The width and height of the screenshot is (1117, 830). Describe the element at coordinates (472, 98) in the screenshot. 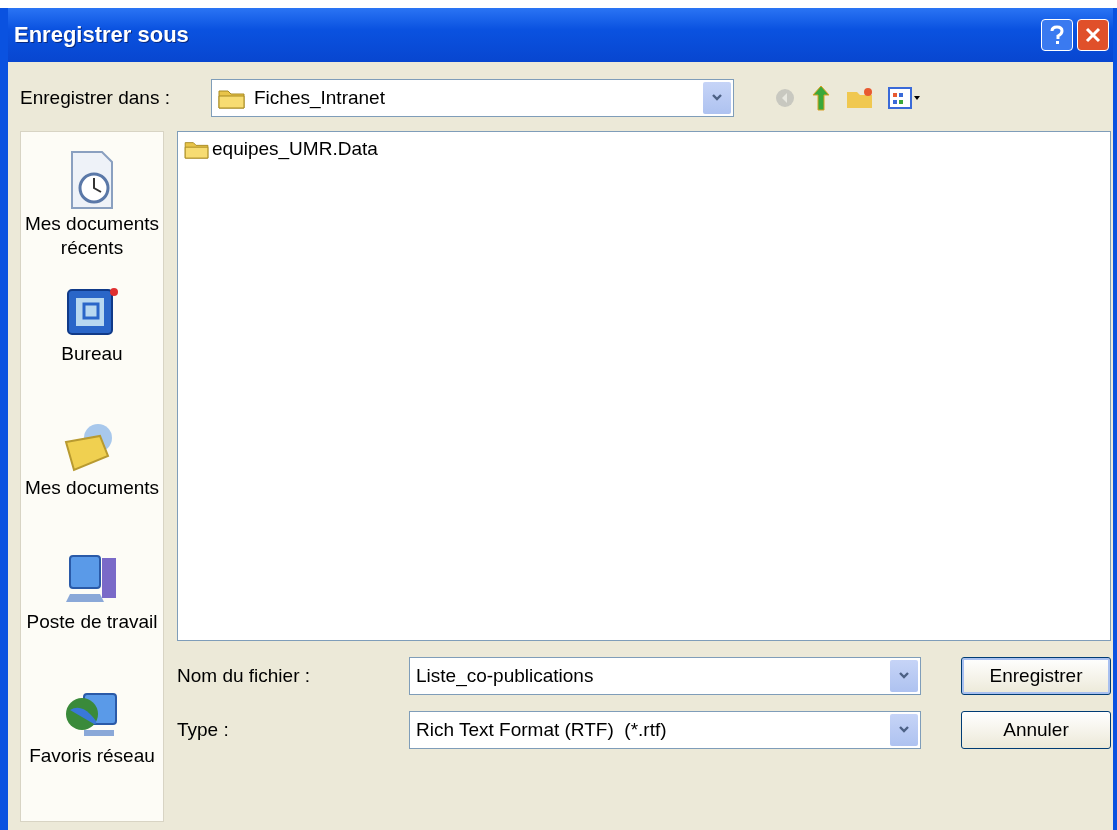

I see `save-in-dropdown: Fiches_Intranet` at that location.